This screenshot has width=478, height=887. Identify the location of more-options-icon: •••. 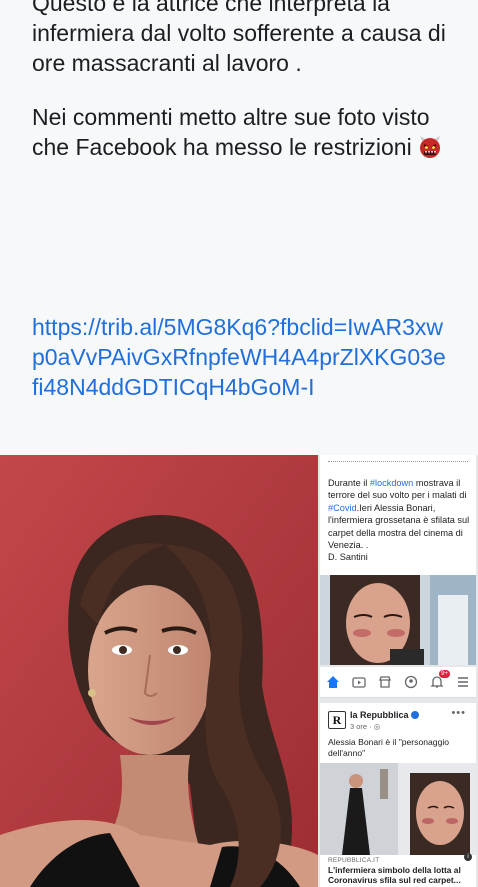
(458, 713).